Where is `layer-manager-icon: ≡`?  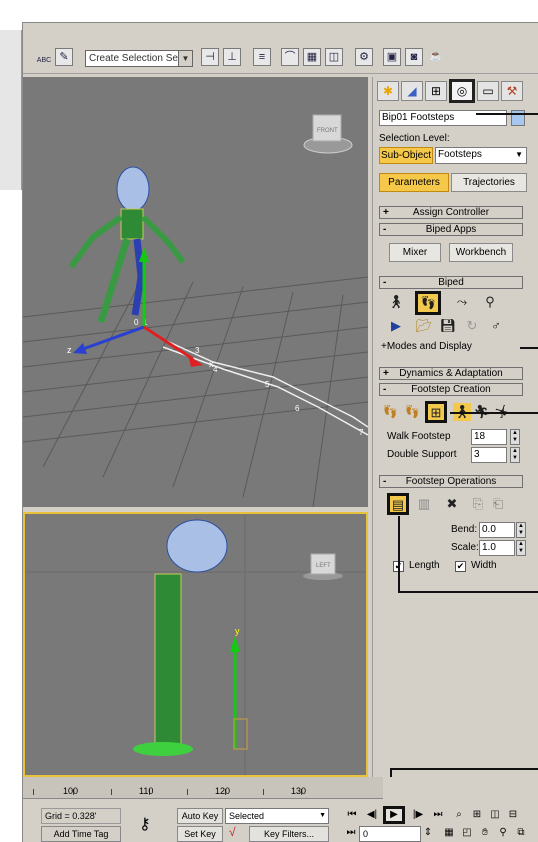
layer-manager-icon: ≡ is located at coordinates (262, 57).